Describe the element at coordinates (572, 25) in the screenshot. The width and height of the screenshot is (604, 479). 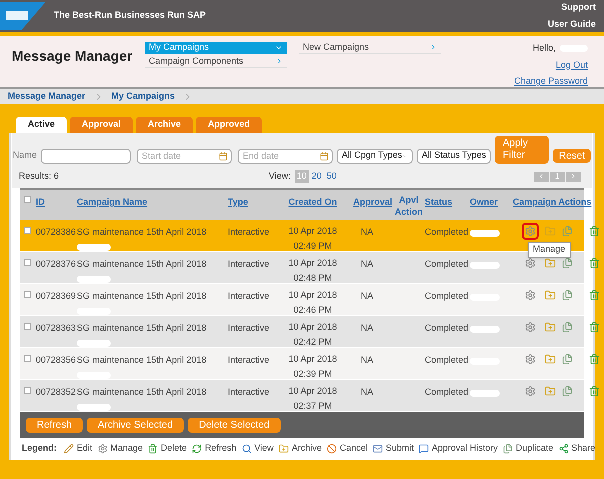
I see `header-link: User Guide` at that location.